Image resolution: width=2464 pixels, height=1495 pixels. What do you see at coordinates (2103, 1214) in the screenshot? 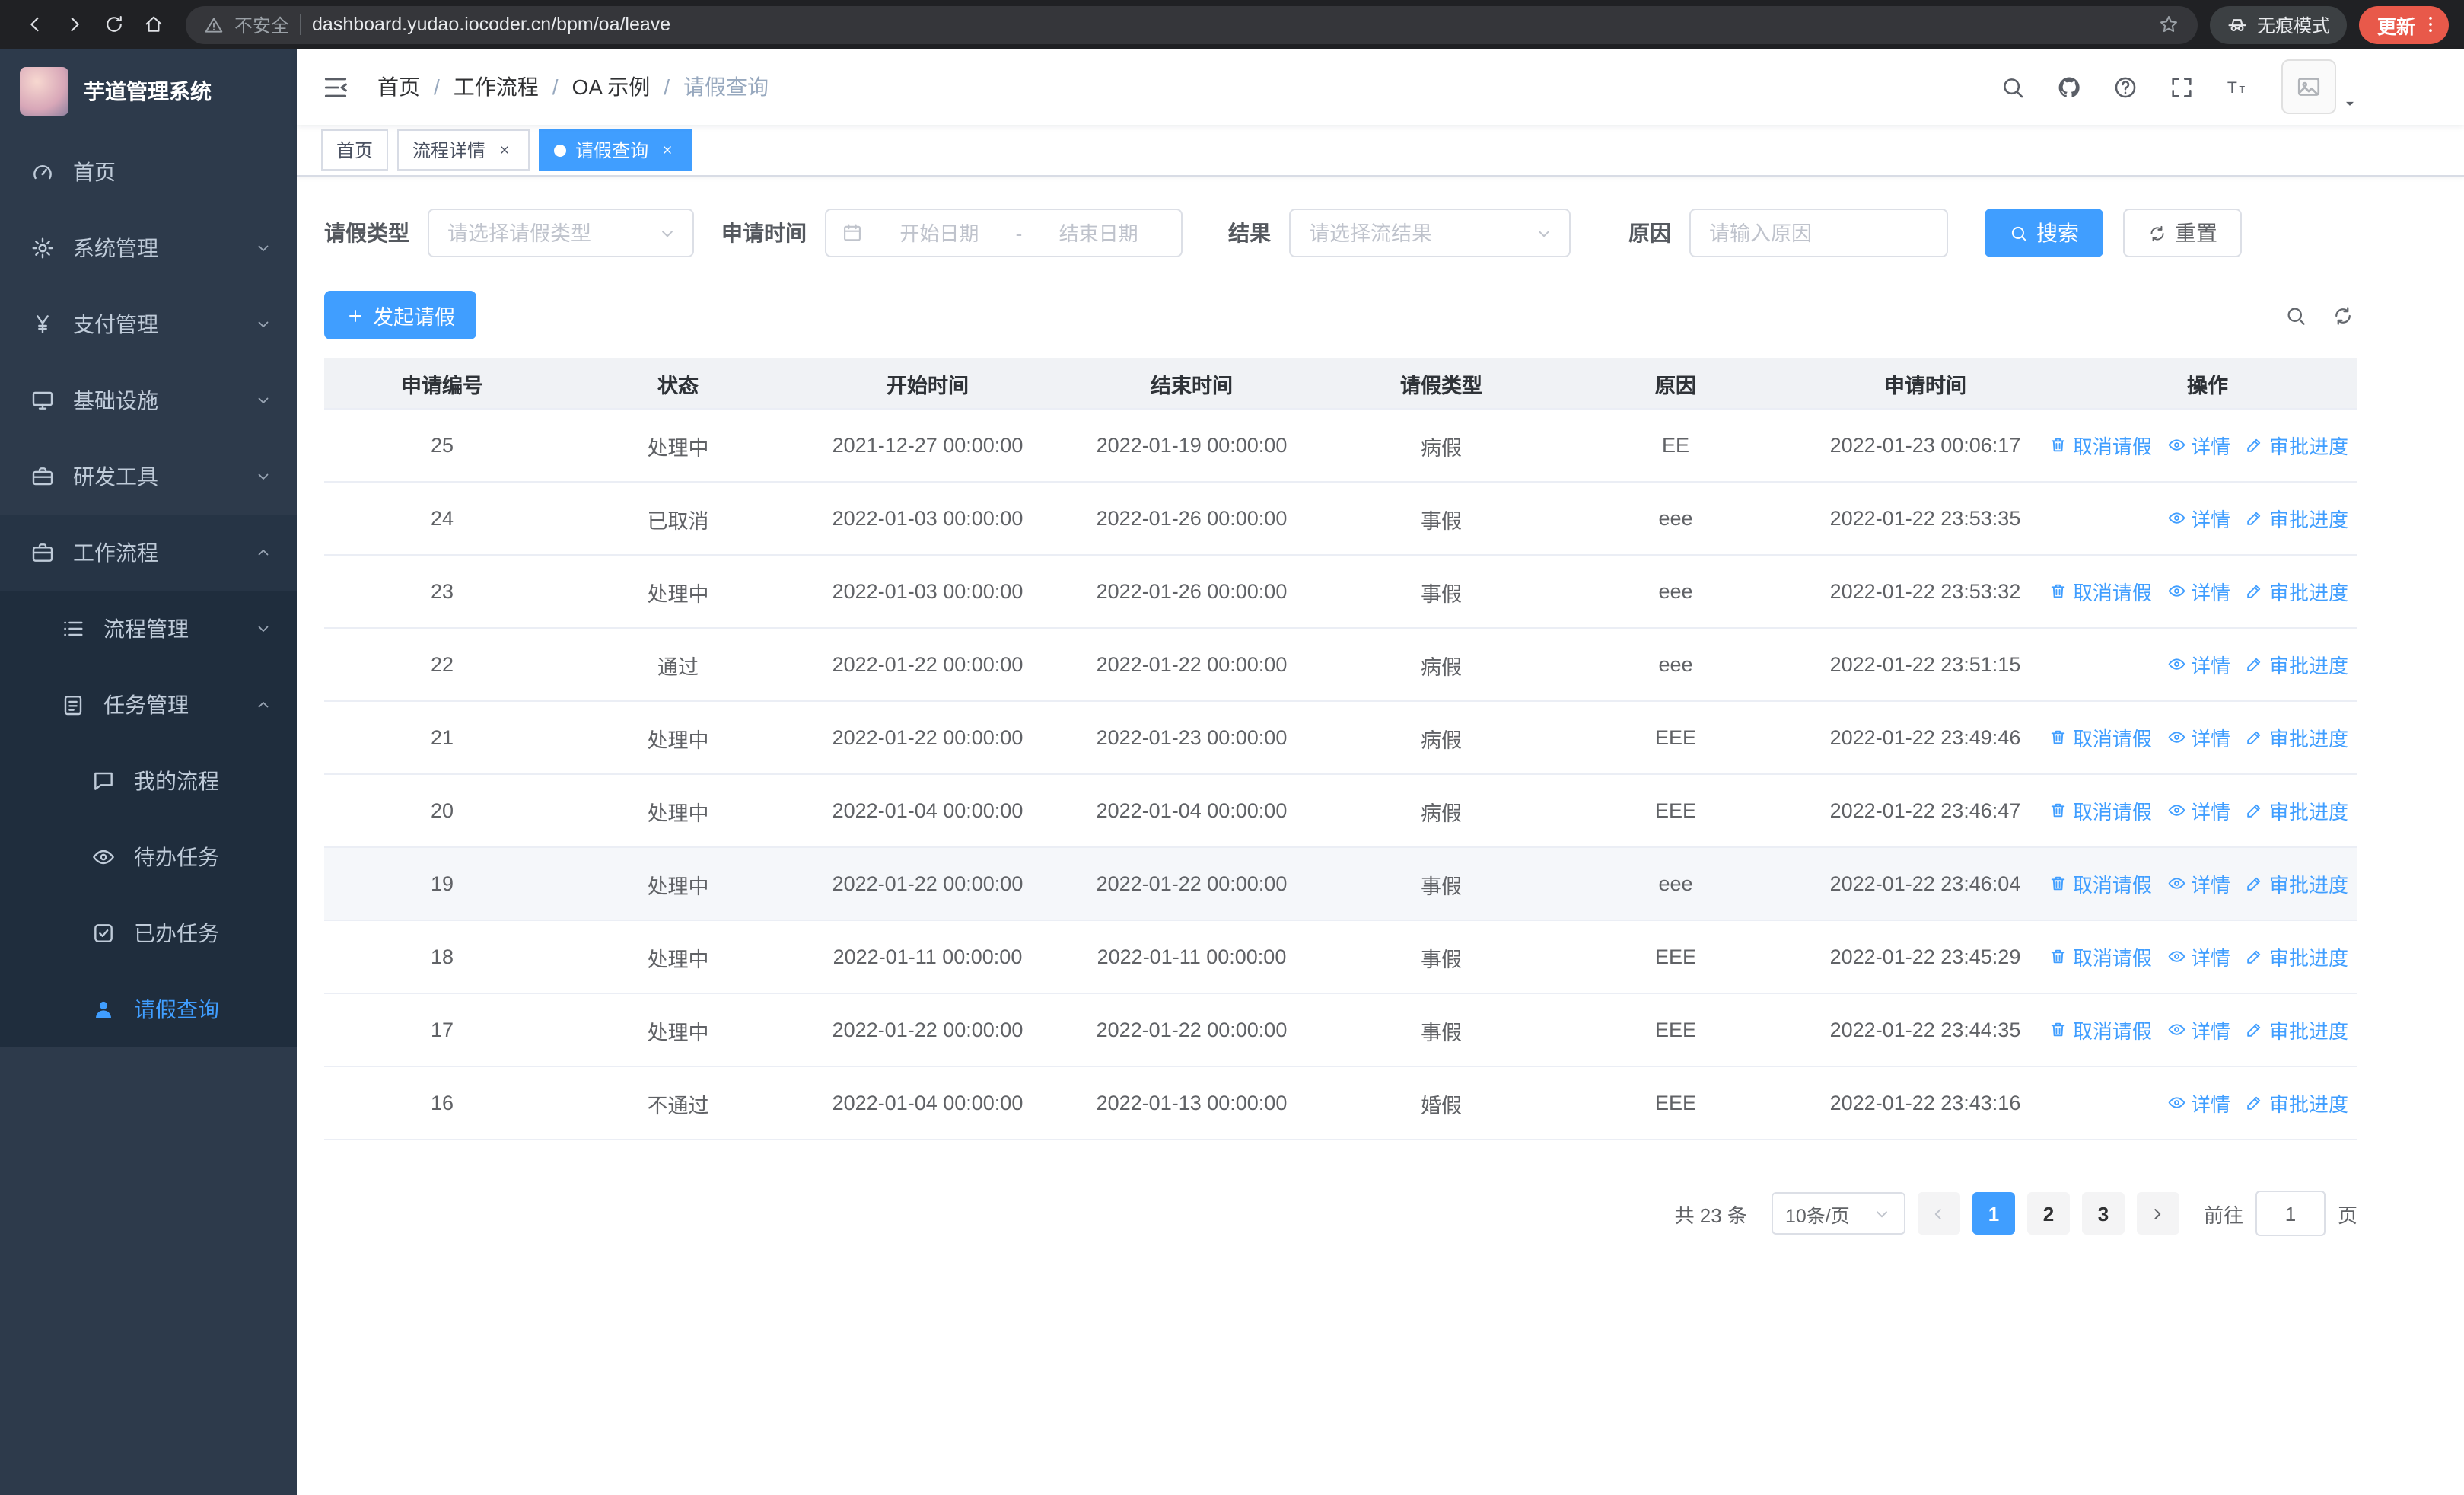
I see `page-button-3: 3` at bounding box center [2103, 1214].